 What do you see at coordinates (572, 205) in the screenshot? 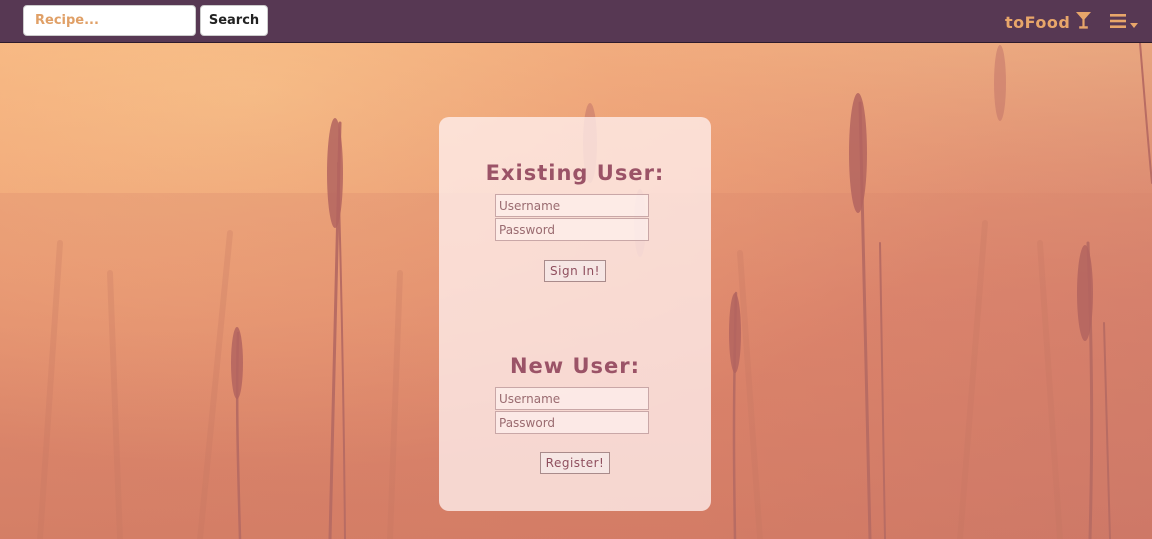
I see `signin-username-field` at bounding box center [572, 205].